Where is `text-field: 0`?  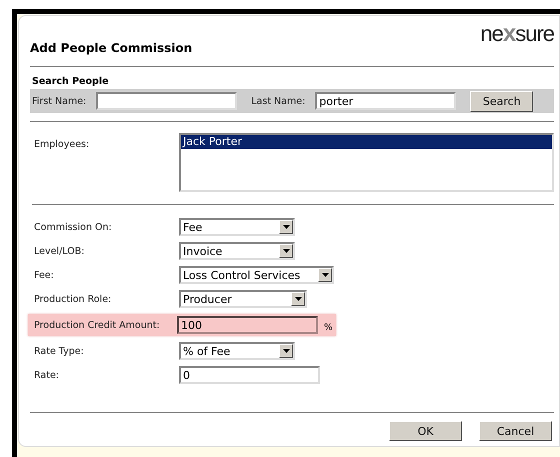
text-field: 0 is located at coordinates (249, 375).